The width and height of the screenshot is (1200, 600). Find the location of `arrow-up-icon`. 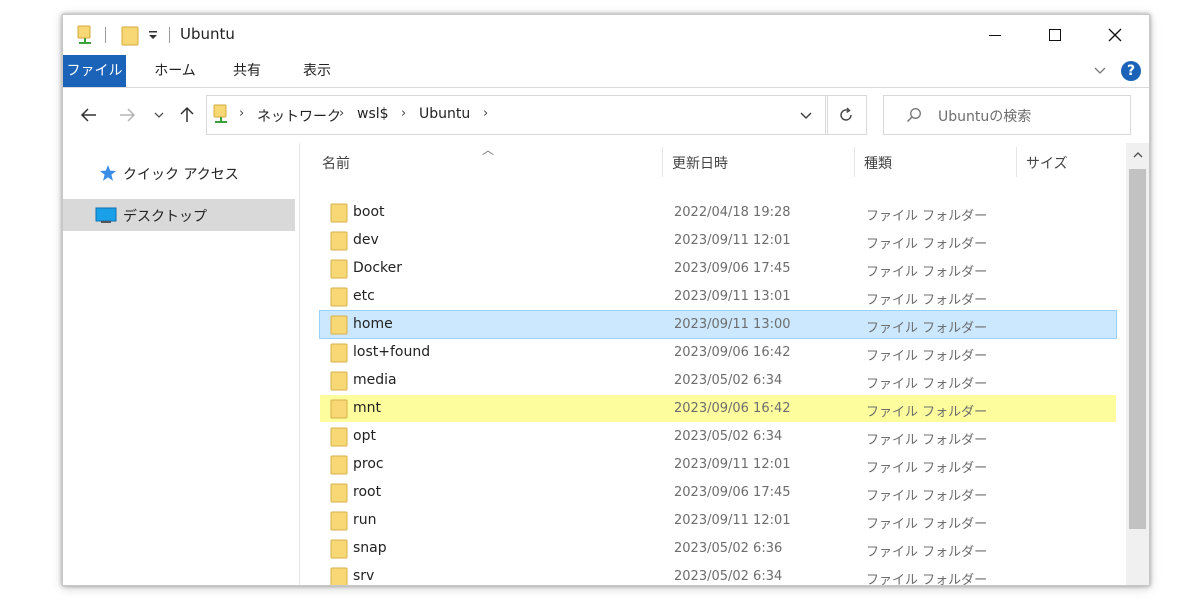

arrow-up-icon is located at coordinates (187, 114).